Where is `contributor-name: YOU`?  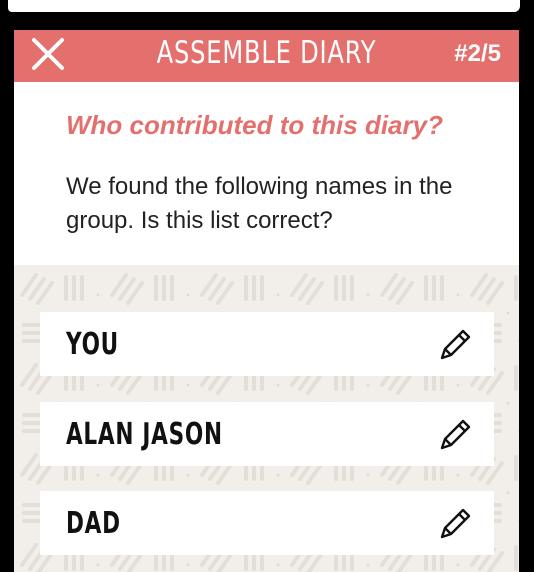 contributor-name: YOU is located at coordinates (92, 344).